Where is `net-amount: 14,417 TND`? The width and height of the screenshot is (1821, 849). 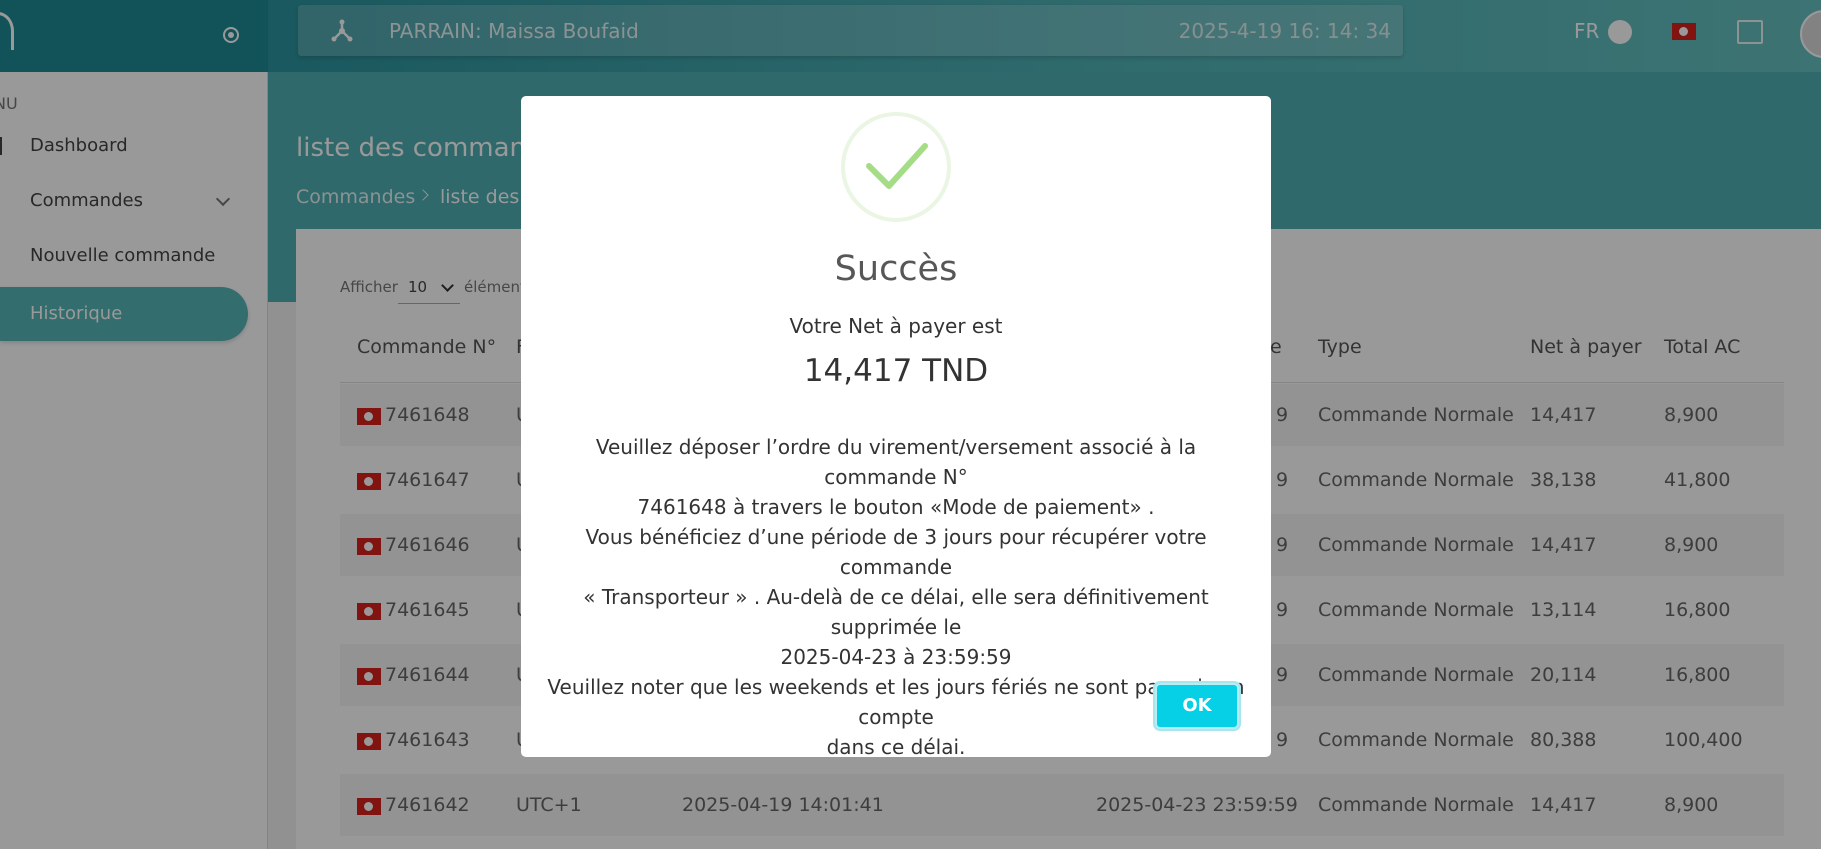
net-amount: 14,417 TND is located at coordinates (896, 371).